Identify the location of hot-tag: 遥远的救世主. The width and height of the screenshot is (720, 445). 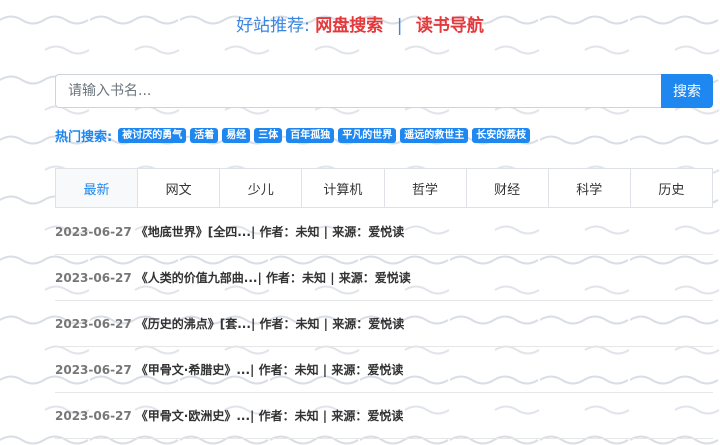
(434, 135).